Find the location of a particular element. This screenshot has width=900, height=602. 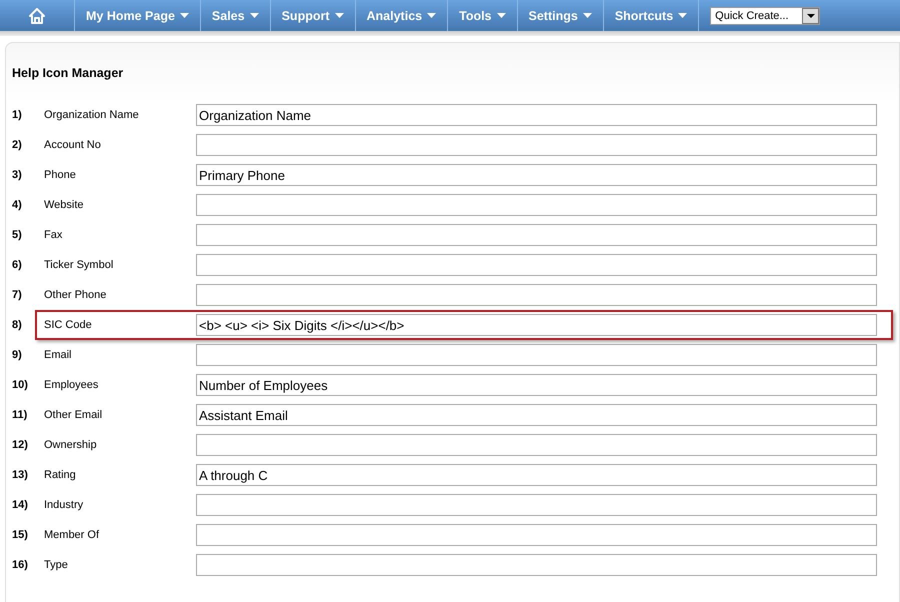

field-label: Industry is located at coordinates (64, 505).